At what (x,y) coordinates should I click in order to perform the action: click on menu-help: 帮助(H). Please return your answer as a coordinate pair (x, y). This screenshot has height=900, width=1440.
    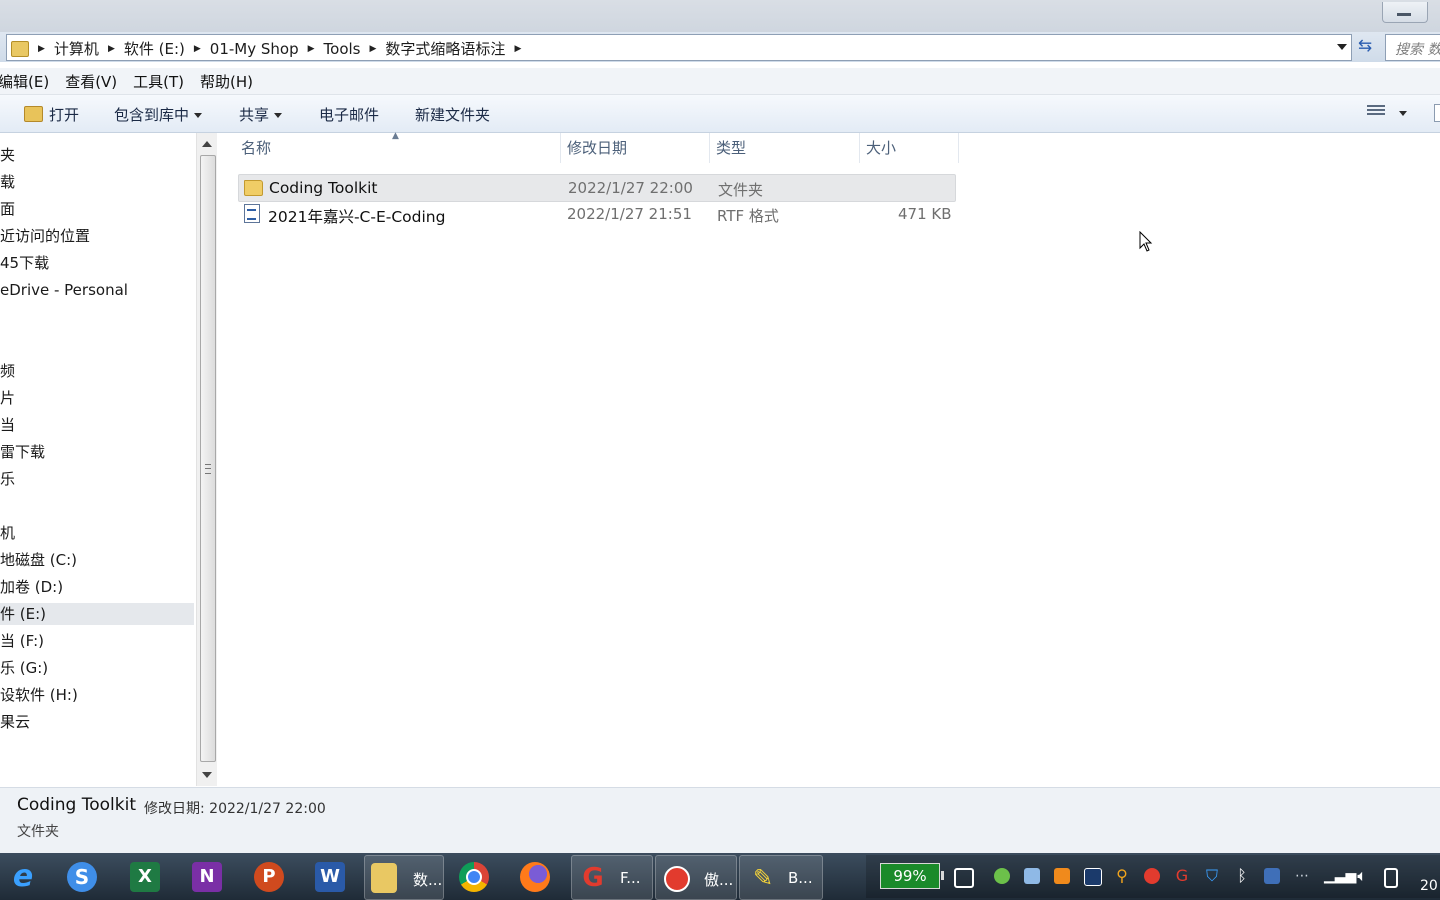
    Looking at the image, I should click on (226, 81).